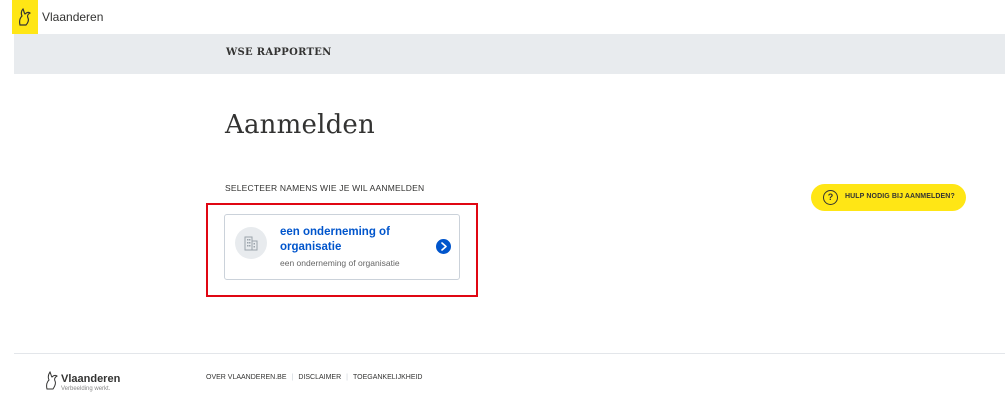  Describe the element at coordinates (900, 196) in the screenshot. I see `help-button-label: HULP NODIG BIJ AANMELDEN?` at that location.